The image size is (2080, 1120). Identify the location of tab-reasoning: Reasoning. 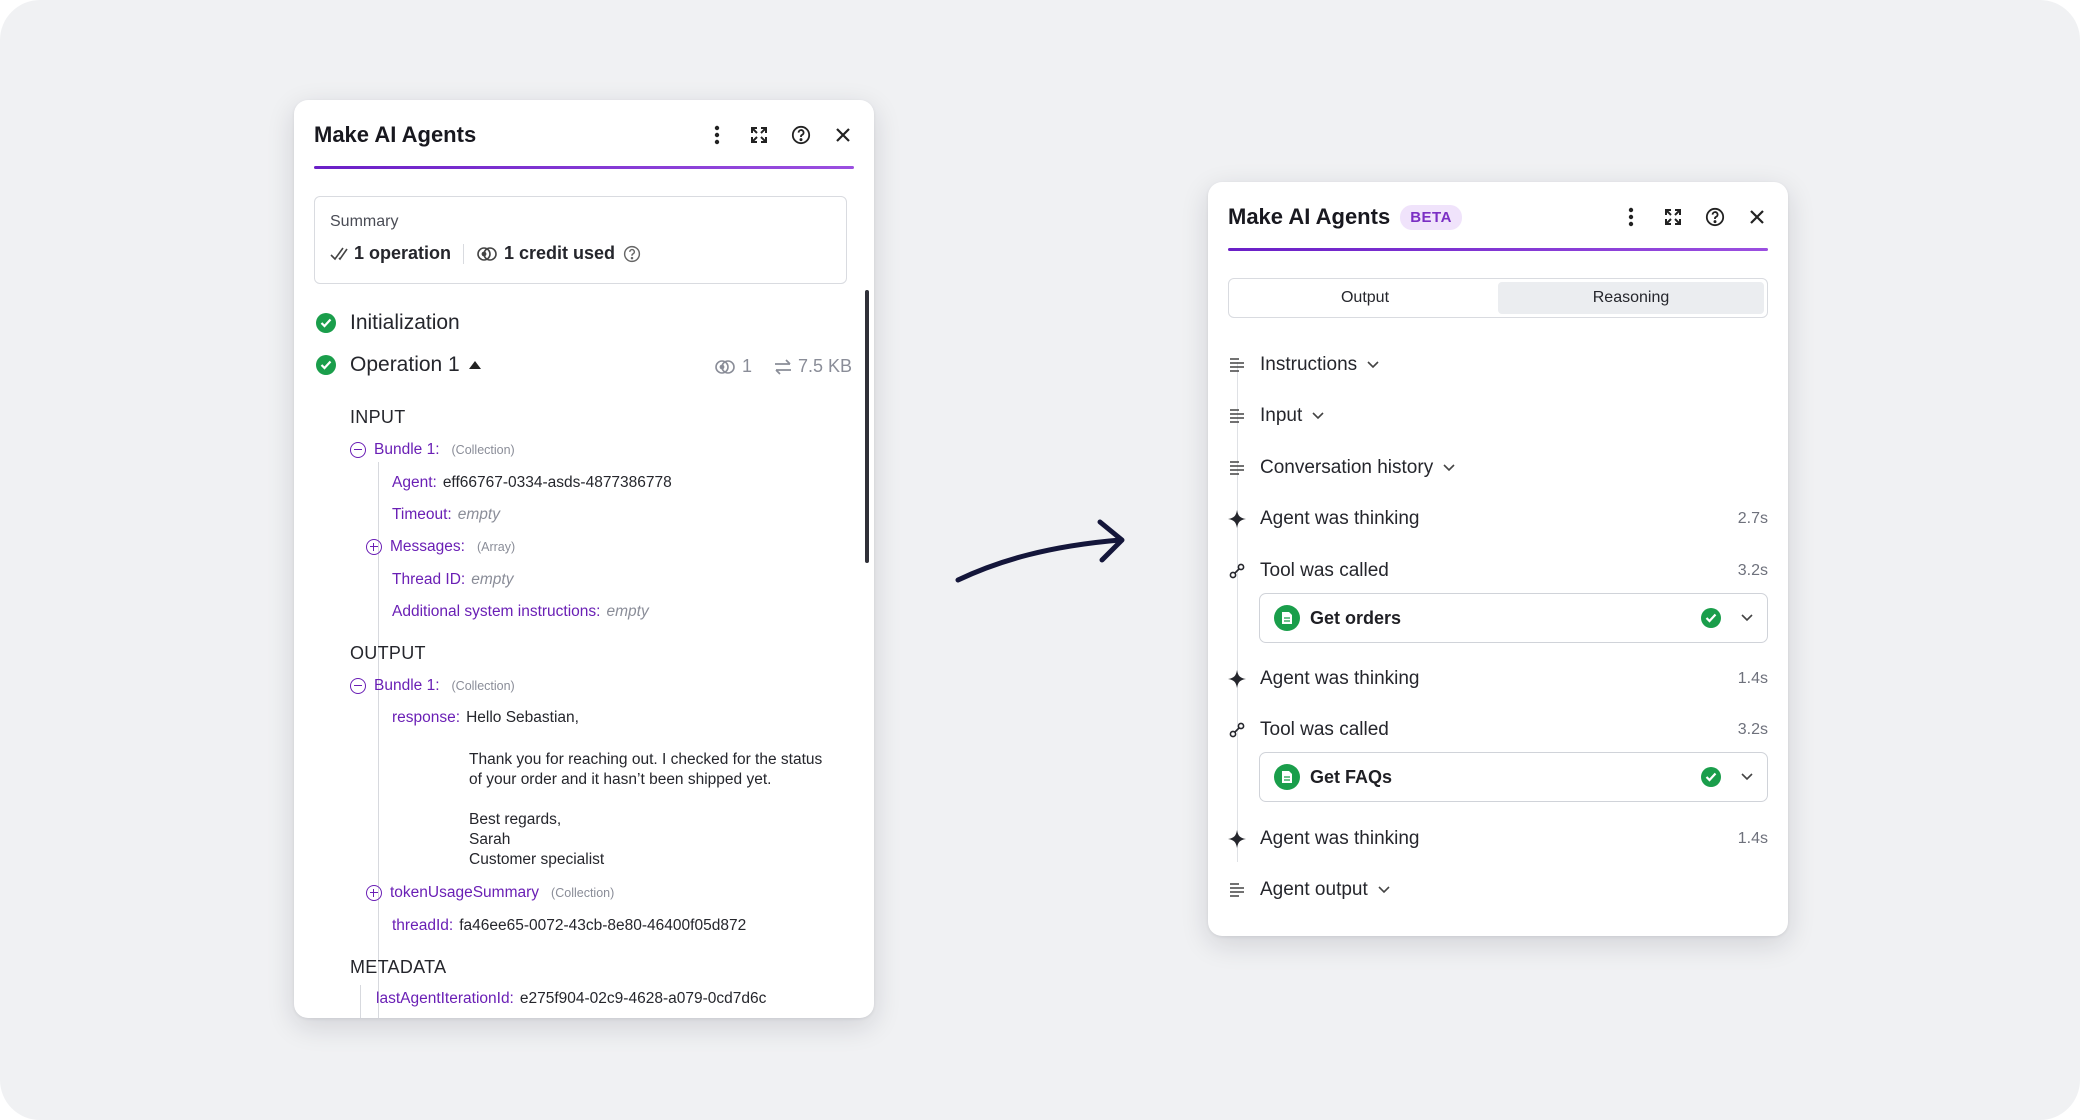
(1631, 298).